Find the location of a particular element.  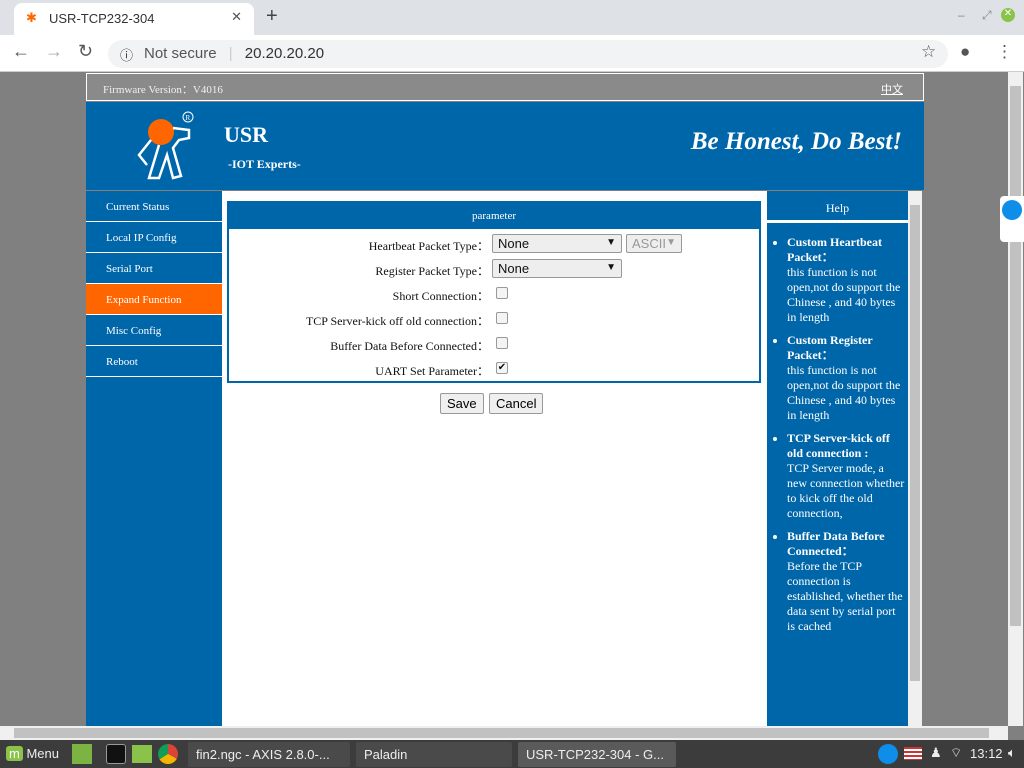

chrome-icon is located at coordinates (168, 754).